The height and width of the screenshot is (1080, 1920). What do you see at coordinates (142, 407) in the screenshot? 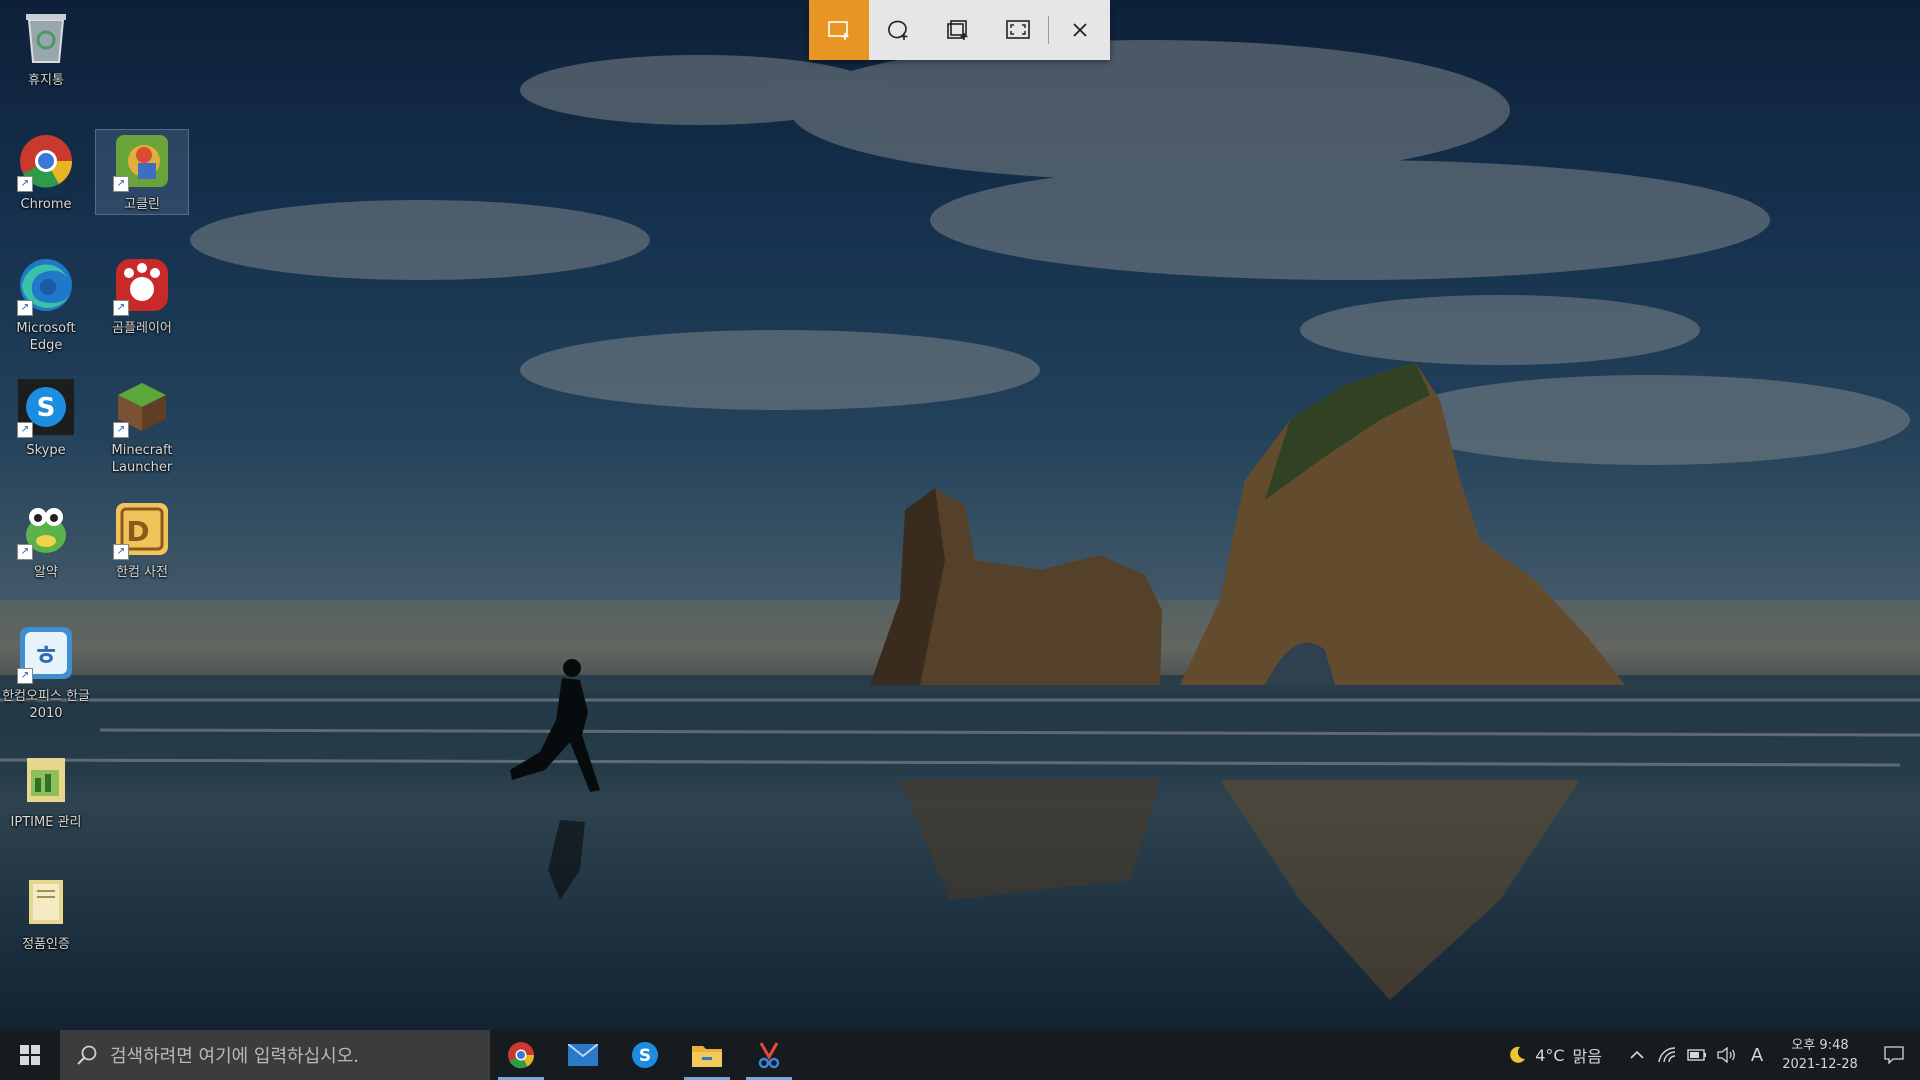
I see `minecraft-icon: ↗` at bounding box center [142, 407].